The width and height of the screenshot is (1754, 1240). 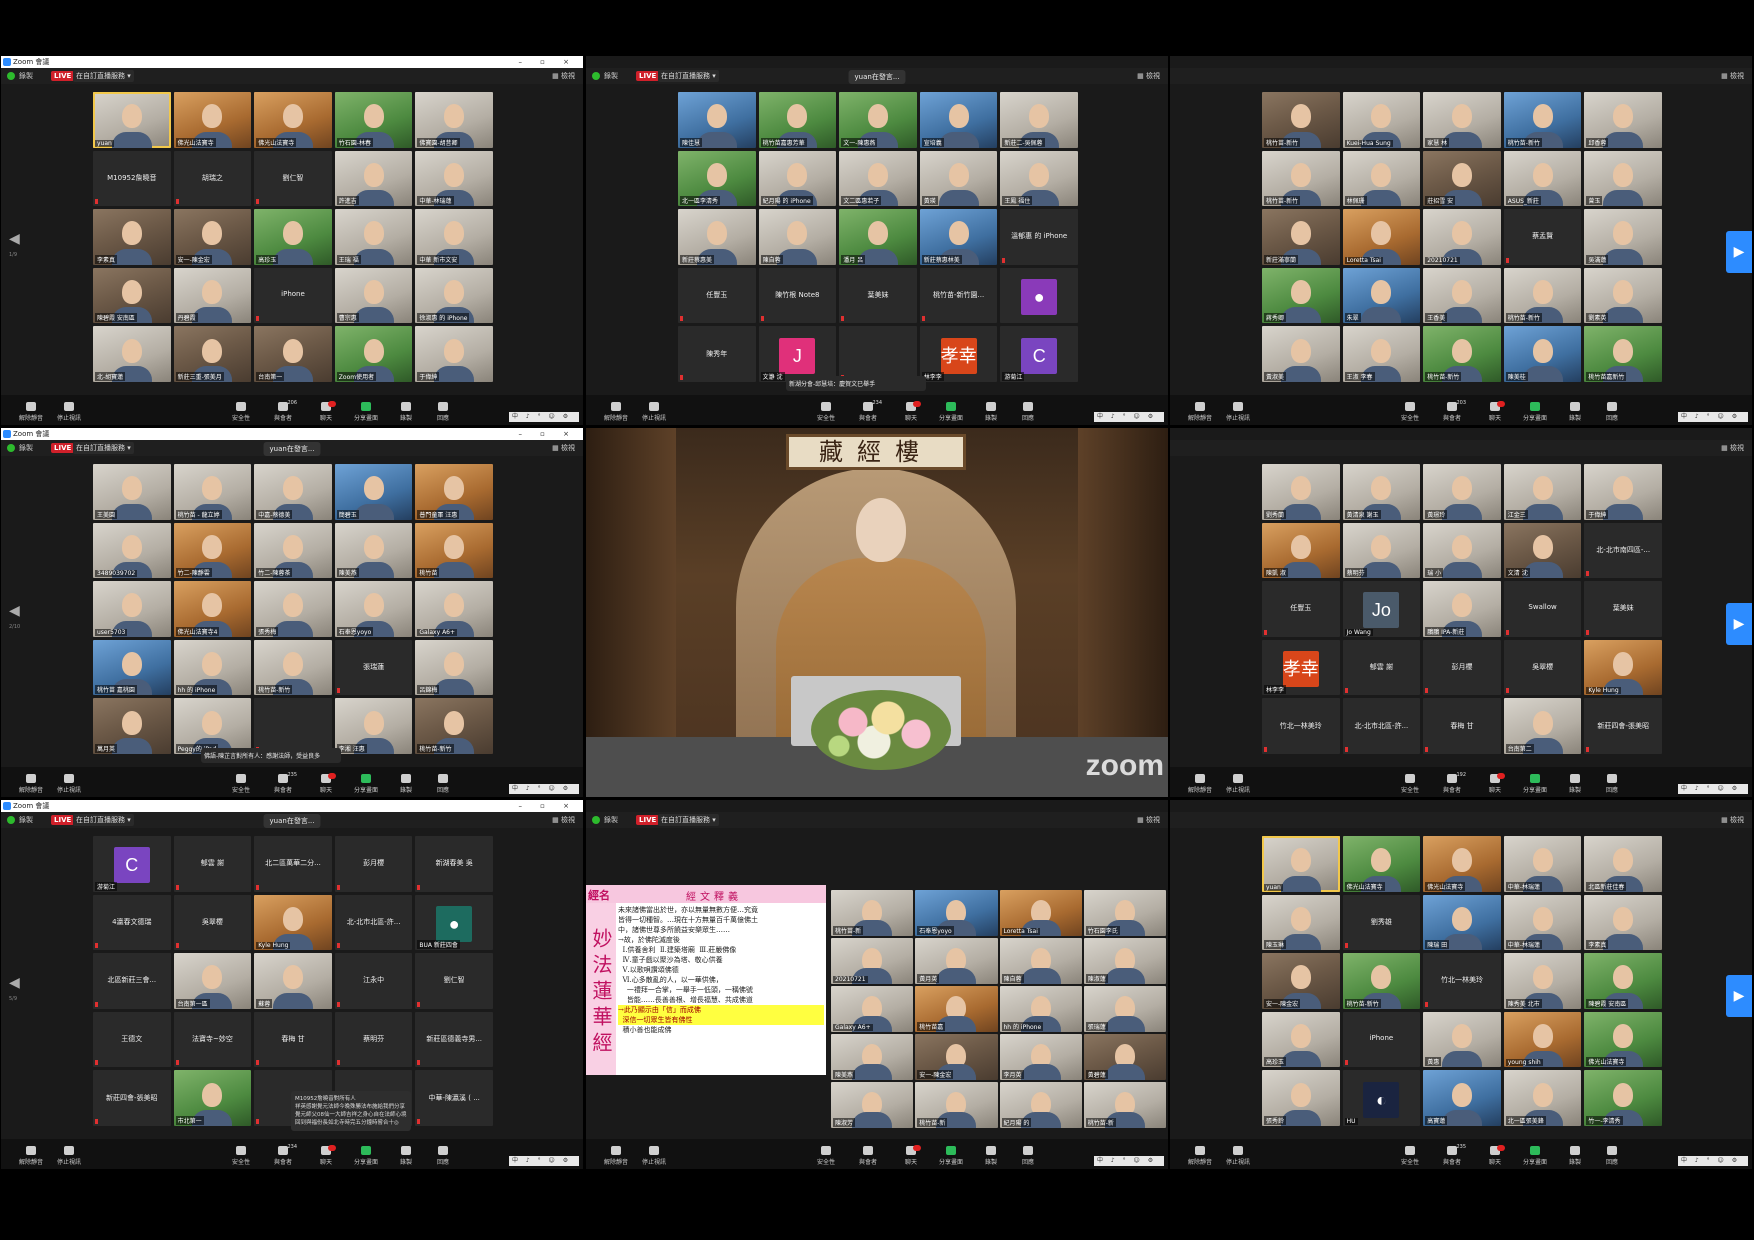 What do you see at coordinates (212, 237) in the screenshot?
I see `participant-tile: 安一-陳金宏` at bounding box center [212, 237].